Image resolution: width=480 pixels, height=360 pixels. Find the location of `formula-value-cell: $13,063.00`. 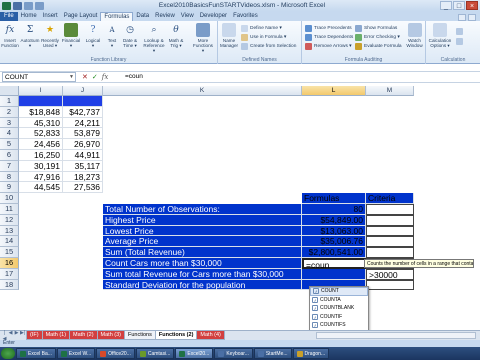

formula-value-cell: $13,063.00 is located at coordinates (334, 231).